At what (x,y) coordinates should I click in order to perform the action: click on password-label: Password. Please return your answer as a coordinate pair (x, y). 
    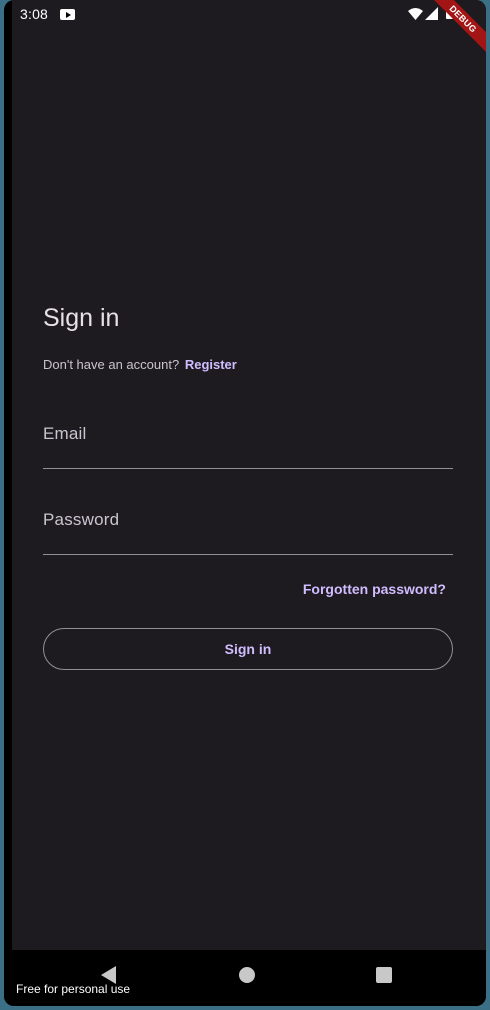
    Looking at the image, I should click on (81, 519).